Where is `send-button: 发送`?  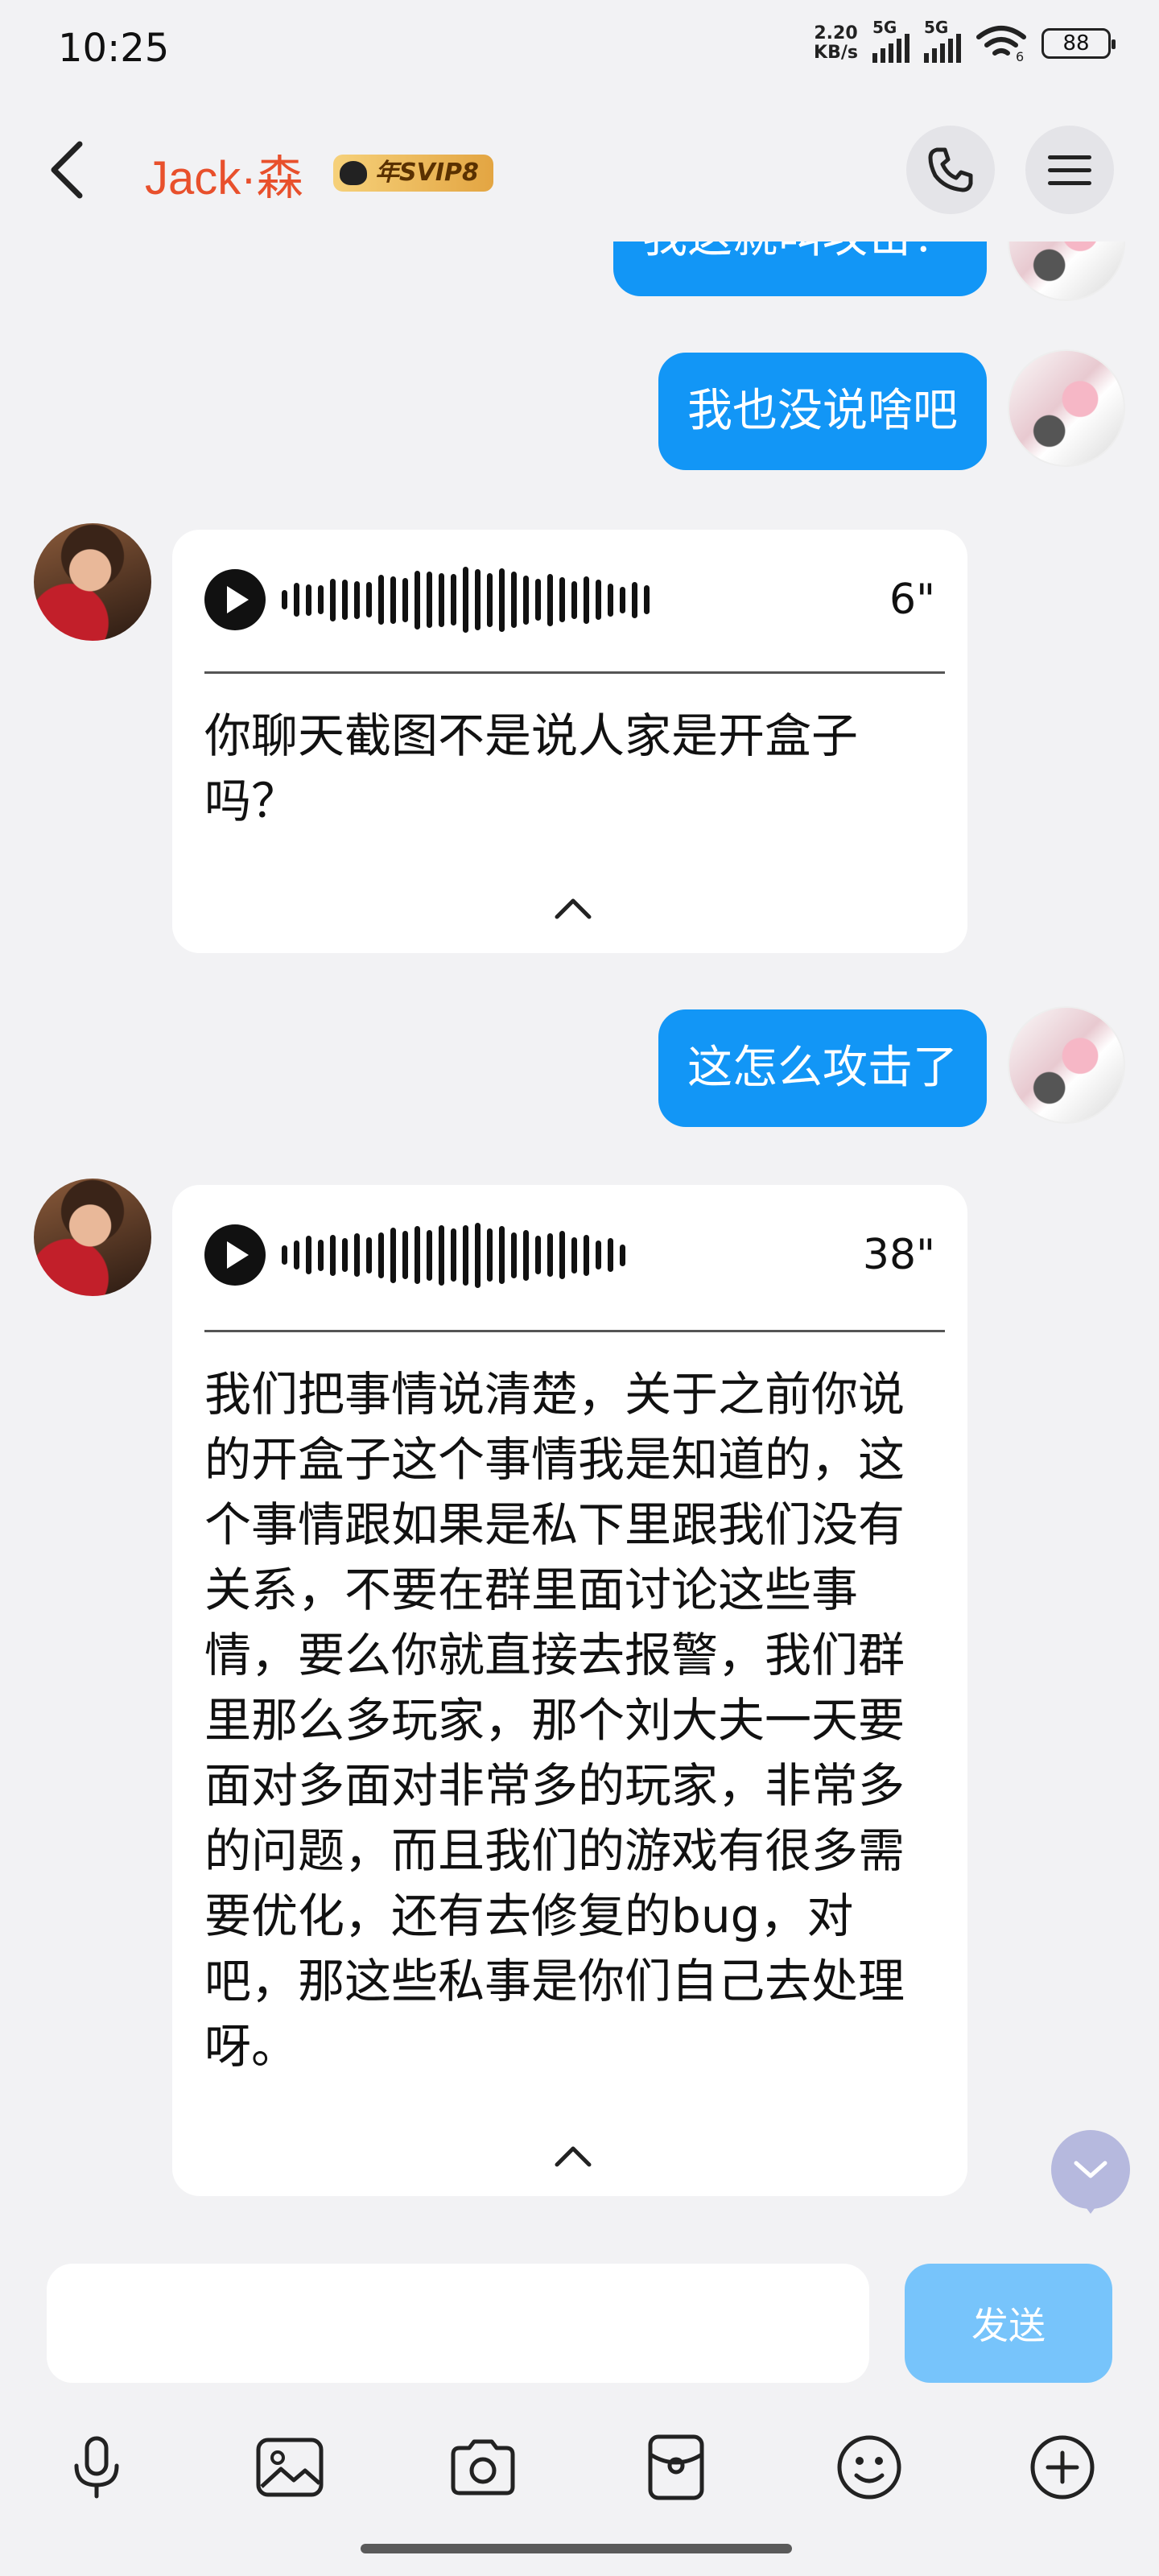 send-button: 发送 is located at coordinates (1008, 2323).